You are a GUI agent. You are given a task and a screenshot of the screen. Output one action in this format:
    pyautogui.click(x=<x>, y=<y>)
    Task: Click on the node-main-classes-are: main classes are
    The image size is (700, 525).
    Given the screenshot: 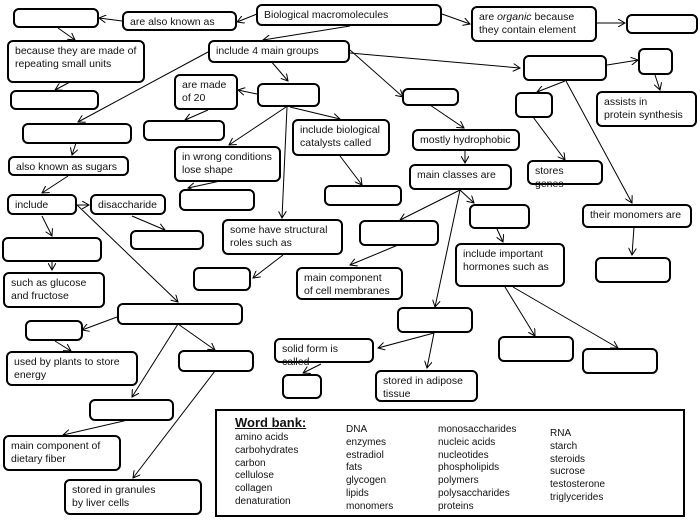 What is the action you would take?
    pyautogui.click(x=460, y=177)
    